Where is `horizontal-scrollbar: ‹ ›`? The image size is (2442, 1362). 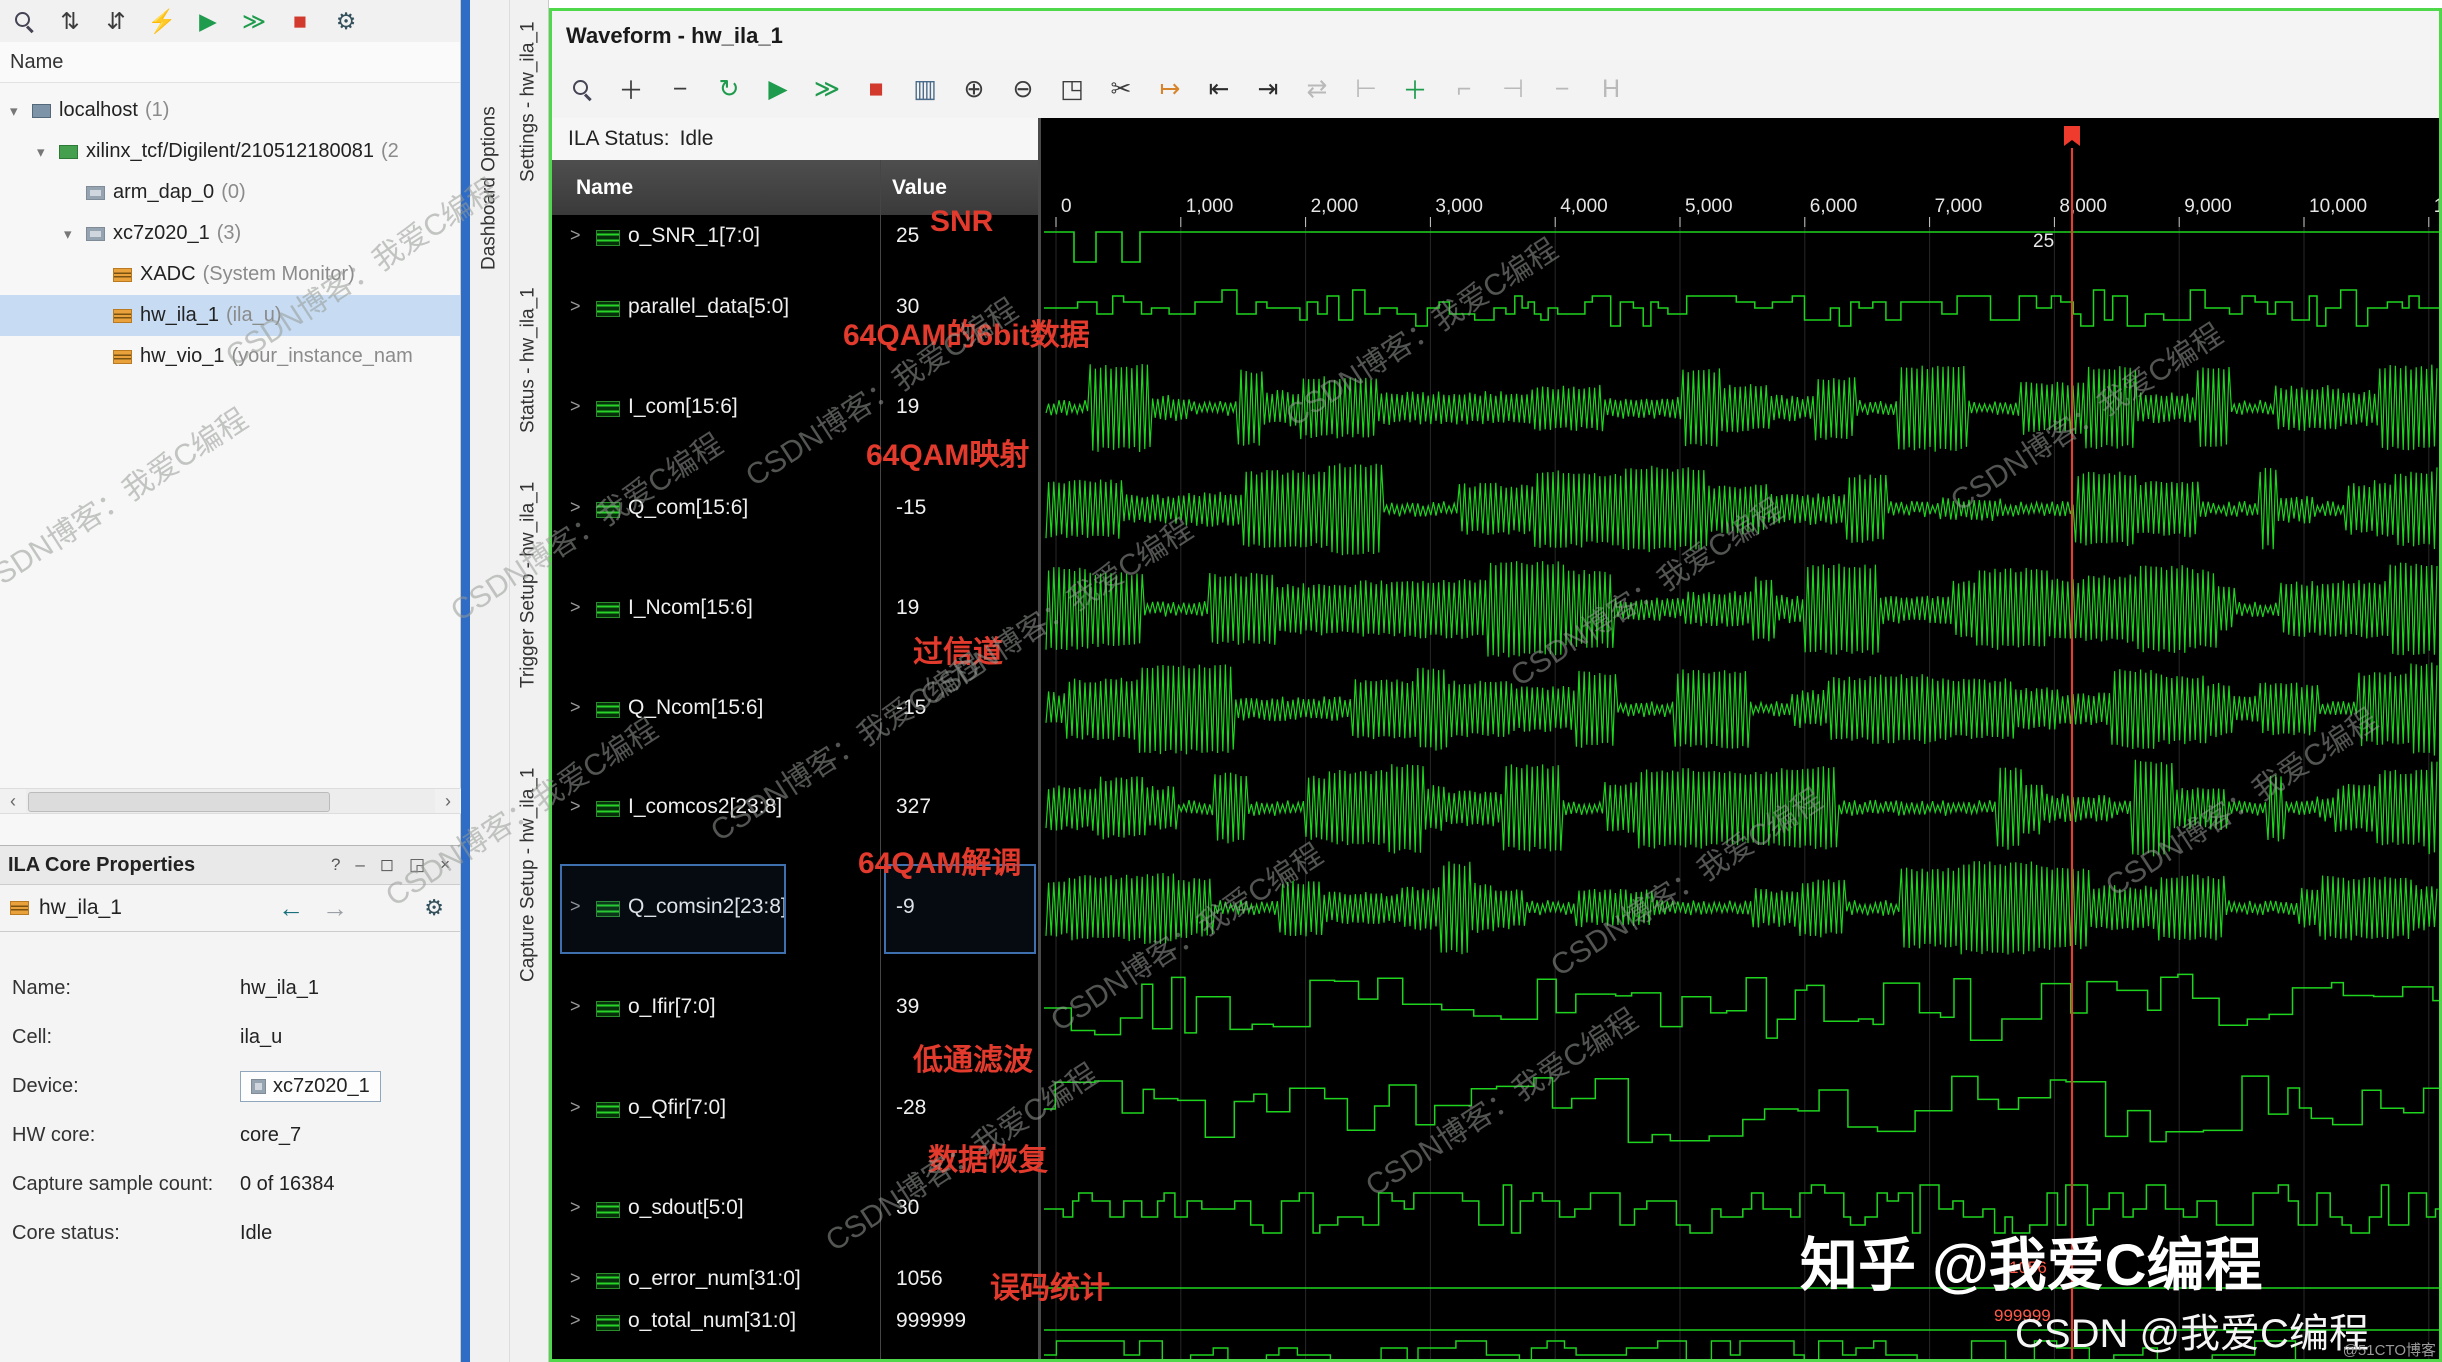 horizontal-scrollbar: ‹ › is located at coordinates (230, 801).